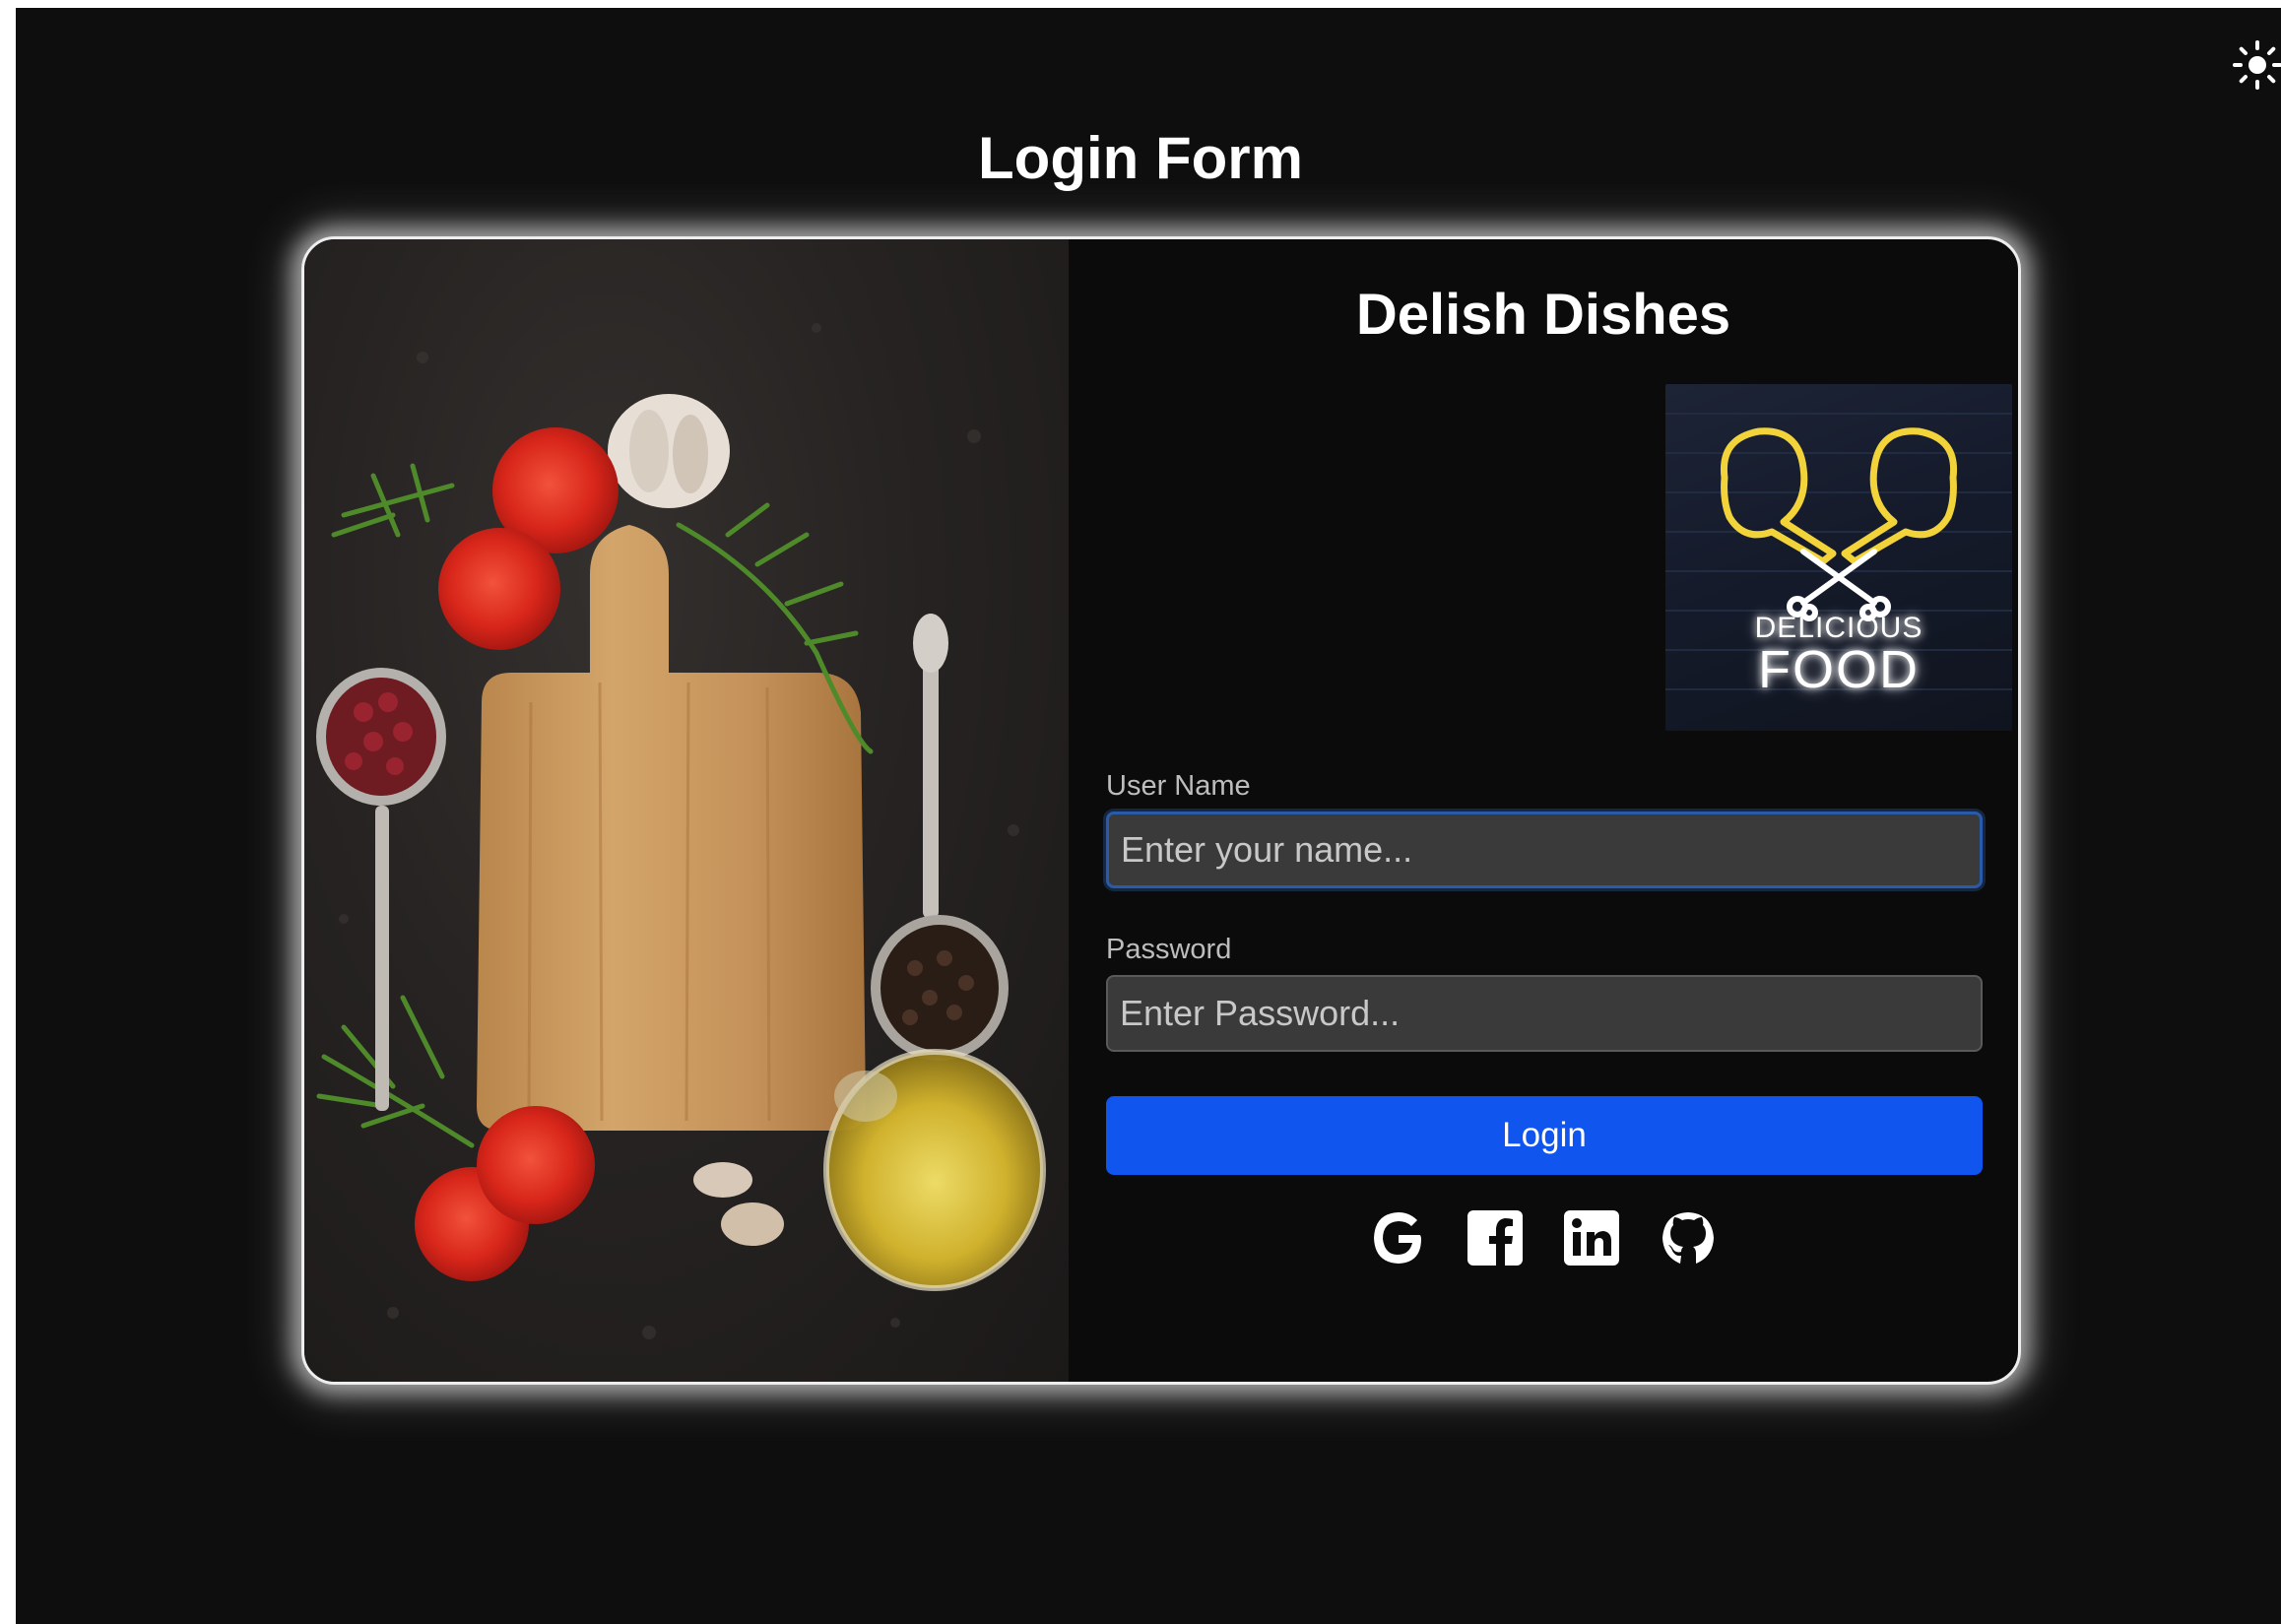 This screenshot has height=1624, width=2281. Describe the element at coordinates (1178, 786) in the screenshot. I see `username-label: User Name` at that location.